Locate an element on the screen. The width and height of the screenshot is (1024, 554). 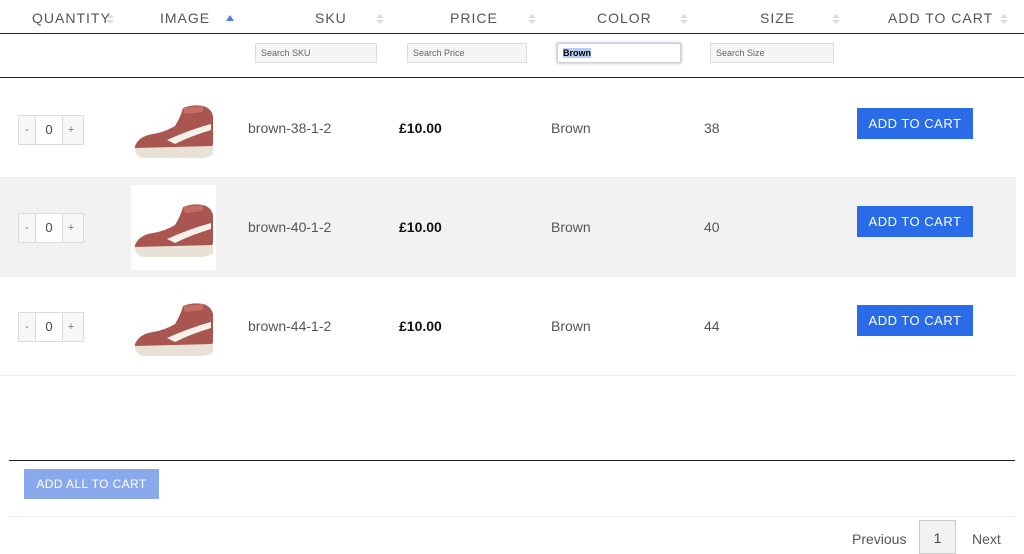
pagination-page-1: 1 is located at coordinates (937, 537).